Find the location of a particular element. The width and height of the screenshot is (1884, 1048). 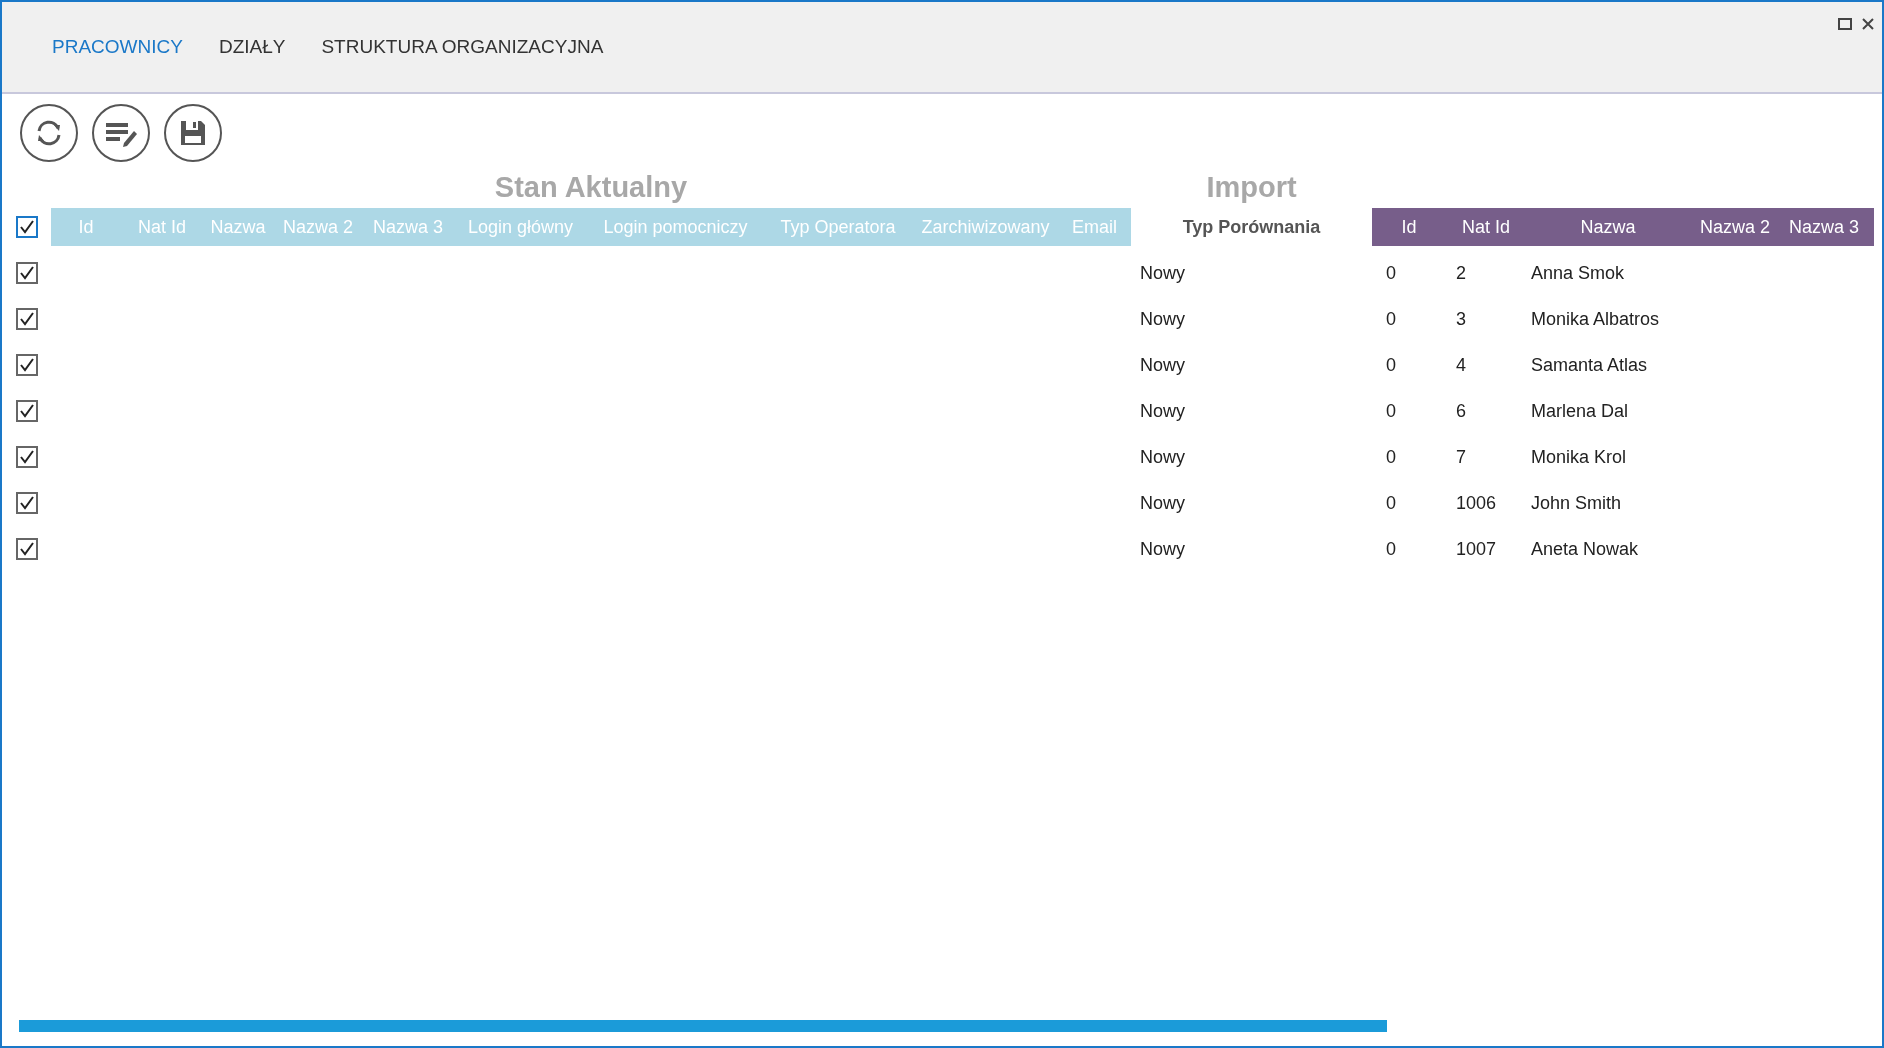

column-header: Email is located at coordinates (1094, 227).